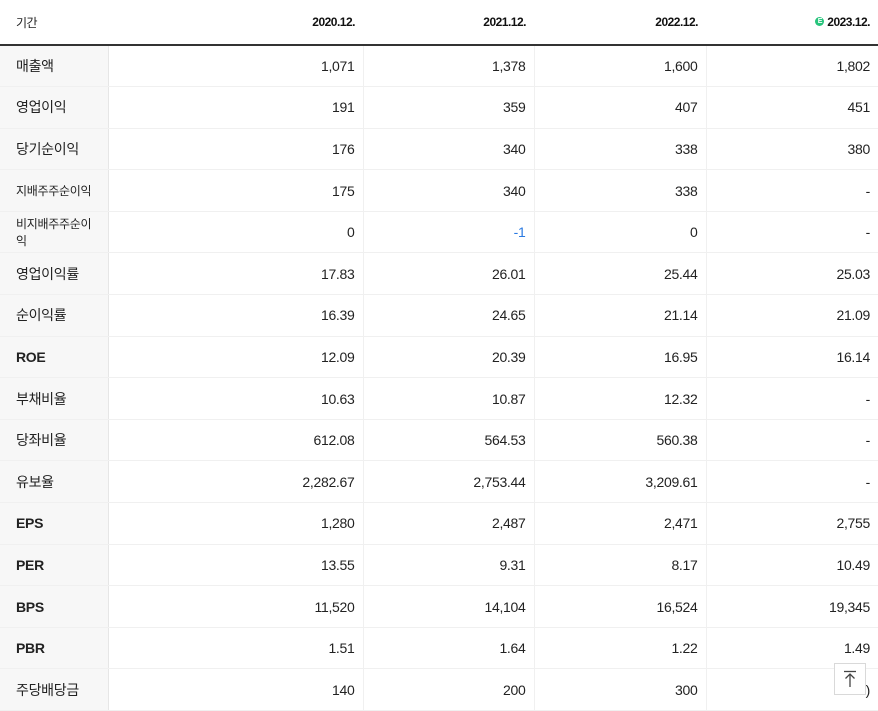 This screenshot has height=711, width=878. What do you see at coordinates (54, 149) in the screenshot?
I see `row-label: 당기순이익` at bounding box center [54, 149].